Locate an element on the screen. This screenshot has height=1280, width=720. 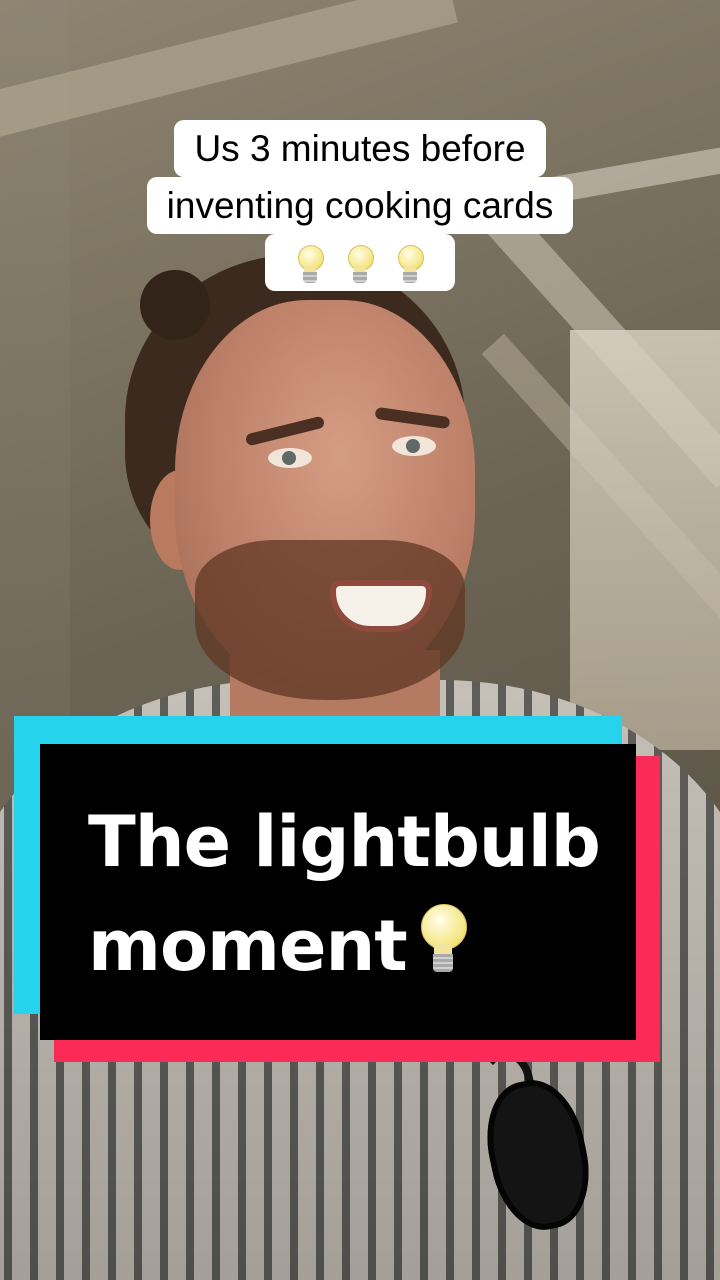
eye-left is located at coordinates (290, 458).